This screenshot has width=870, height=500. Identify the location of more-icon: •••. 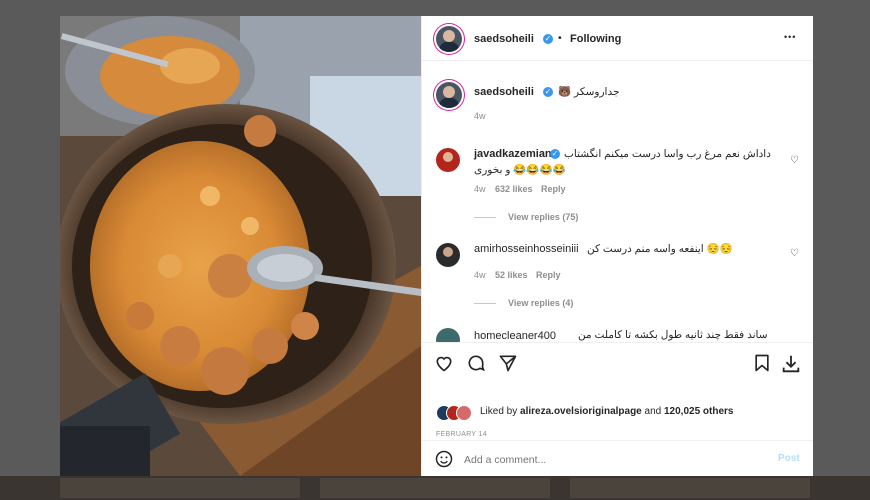
(790, 37).